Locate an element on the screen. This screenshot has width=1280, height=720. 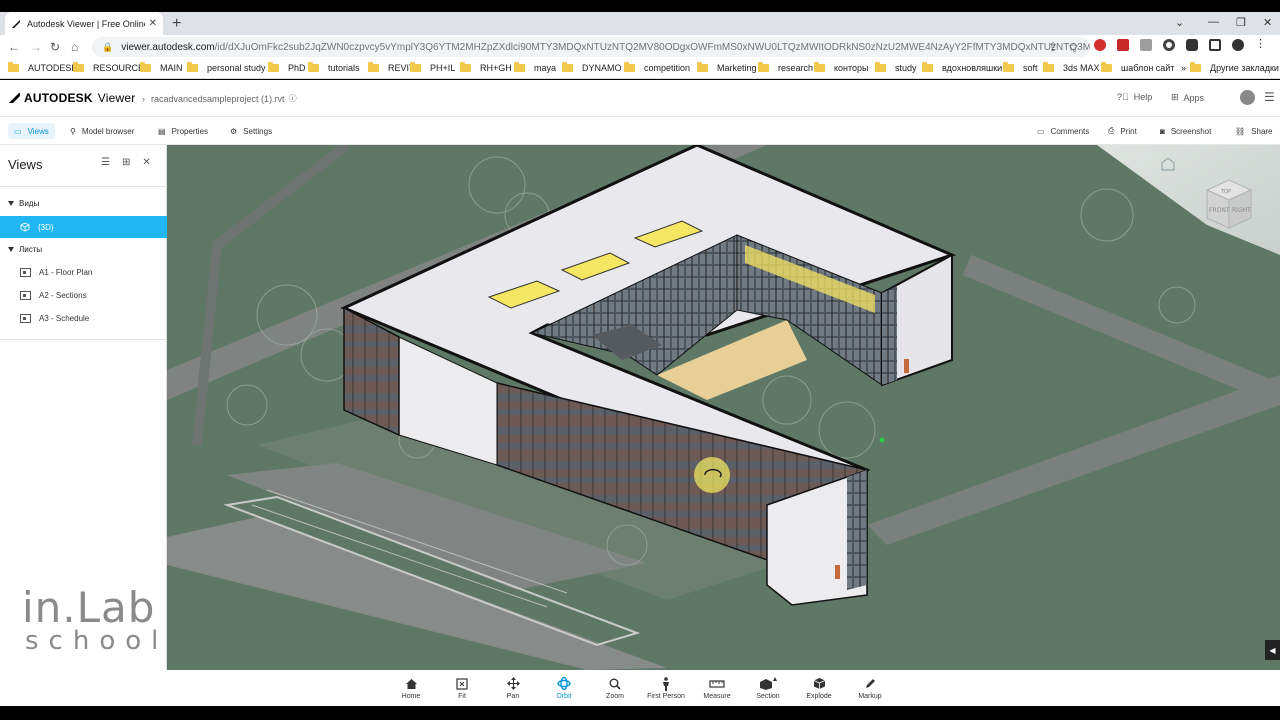
group-sheets: Листы is located at coordinates (25, 249).